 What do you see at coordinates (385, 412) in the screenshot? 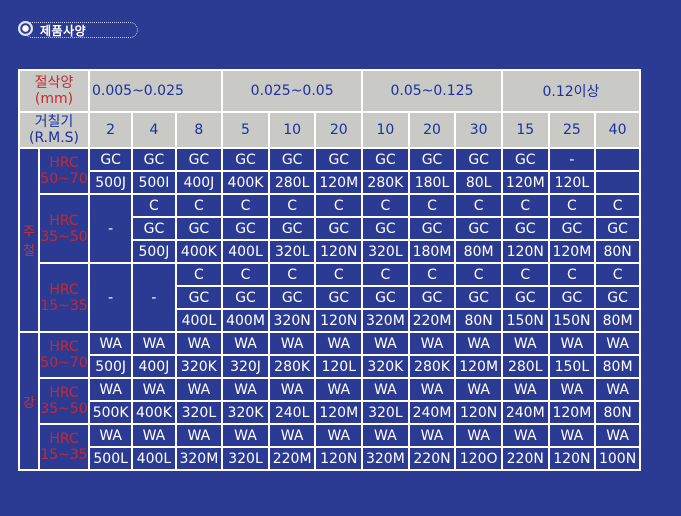
I see `spec-cell: 320L` at bounding box center [385, 412].